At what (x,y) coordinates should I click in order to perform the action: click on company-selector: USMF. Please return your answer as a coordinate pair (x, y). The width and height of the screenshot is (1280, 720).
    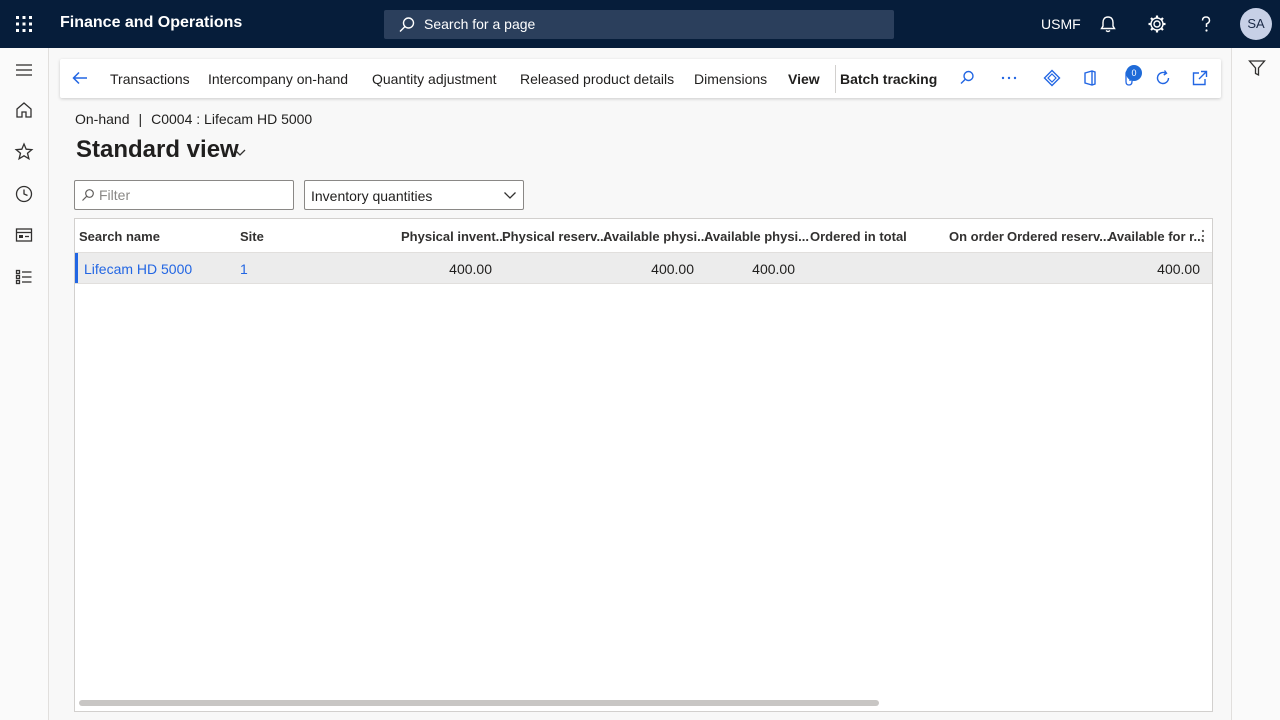
    Looking at the image, I should click on (1061, 24).